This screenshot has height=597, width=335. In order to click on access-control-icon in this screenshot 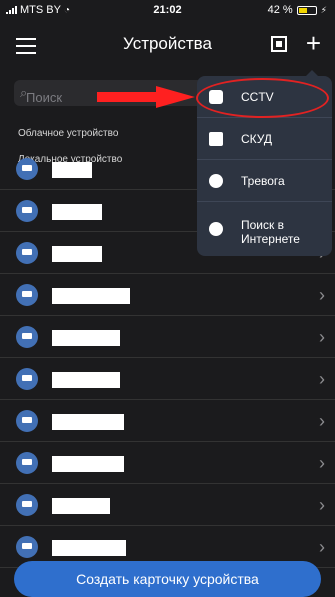, I will do `click(216, 139)`.